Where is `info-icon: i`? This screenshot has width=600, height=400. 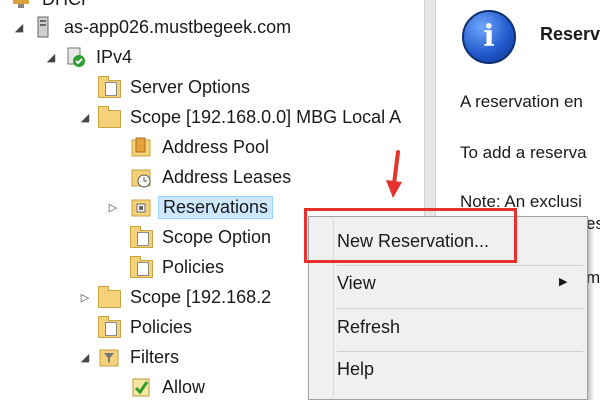
info-icon: i is located at coordinates (489, 37).